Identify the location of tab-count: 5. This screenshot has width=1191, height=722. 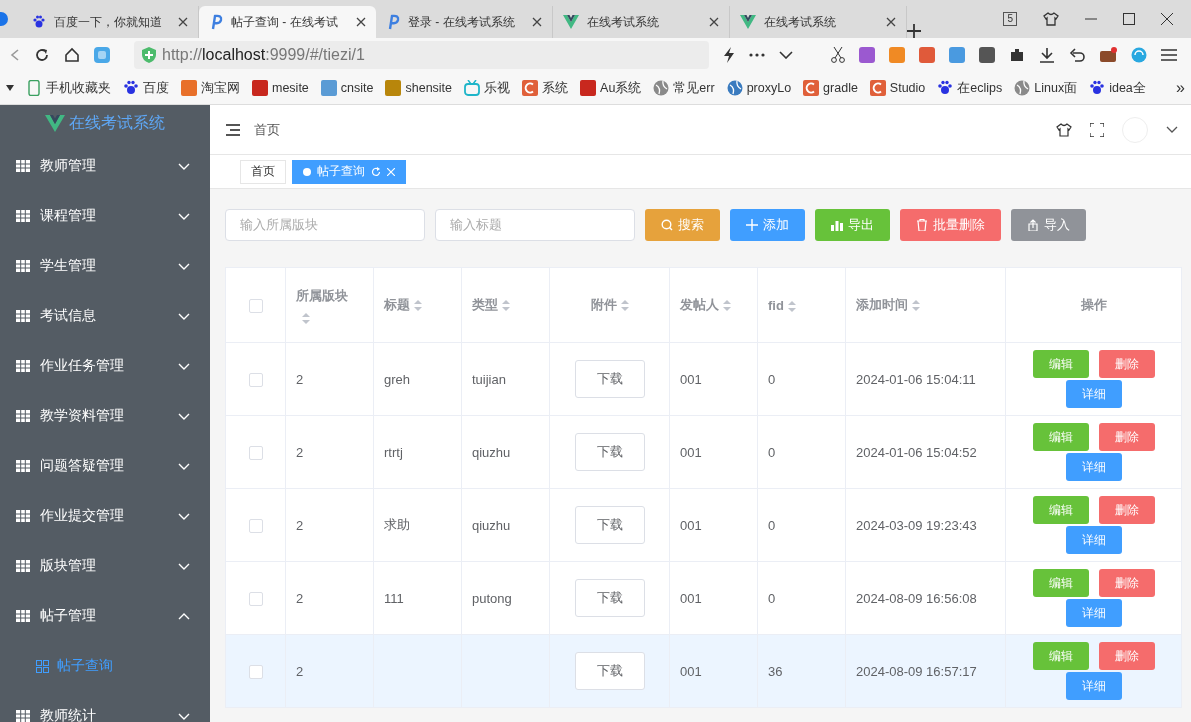
(1010, 19).